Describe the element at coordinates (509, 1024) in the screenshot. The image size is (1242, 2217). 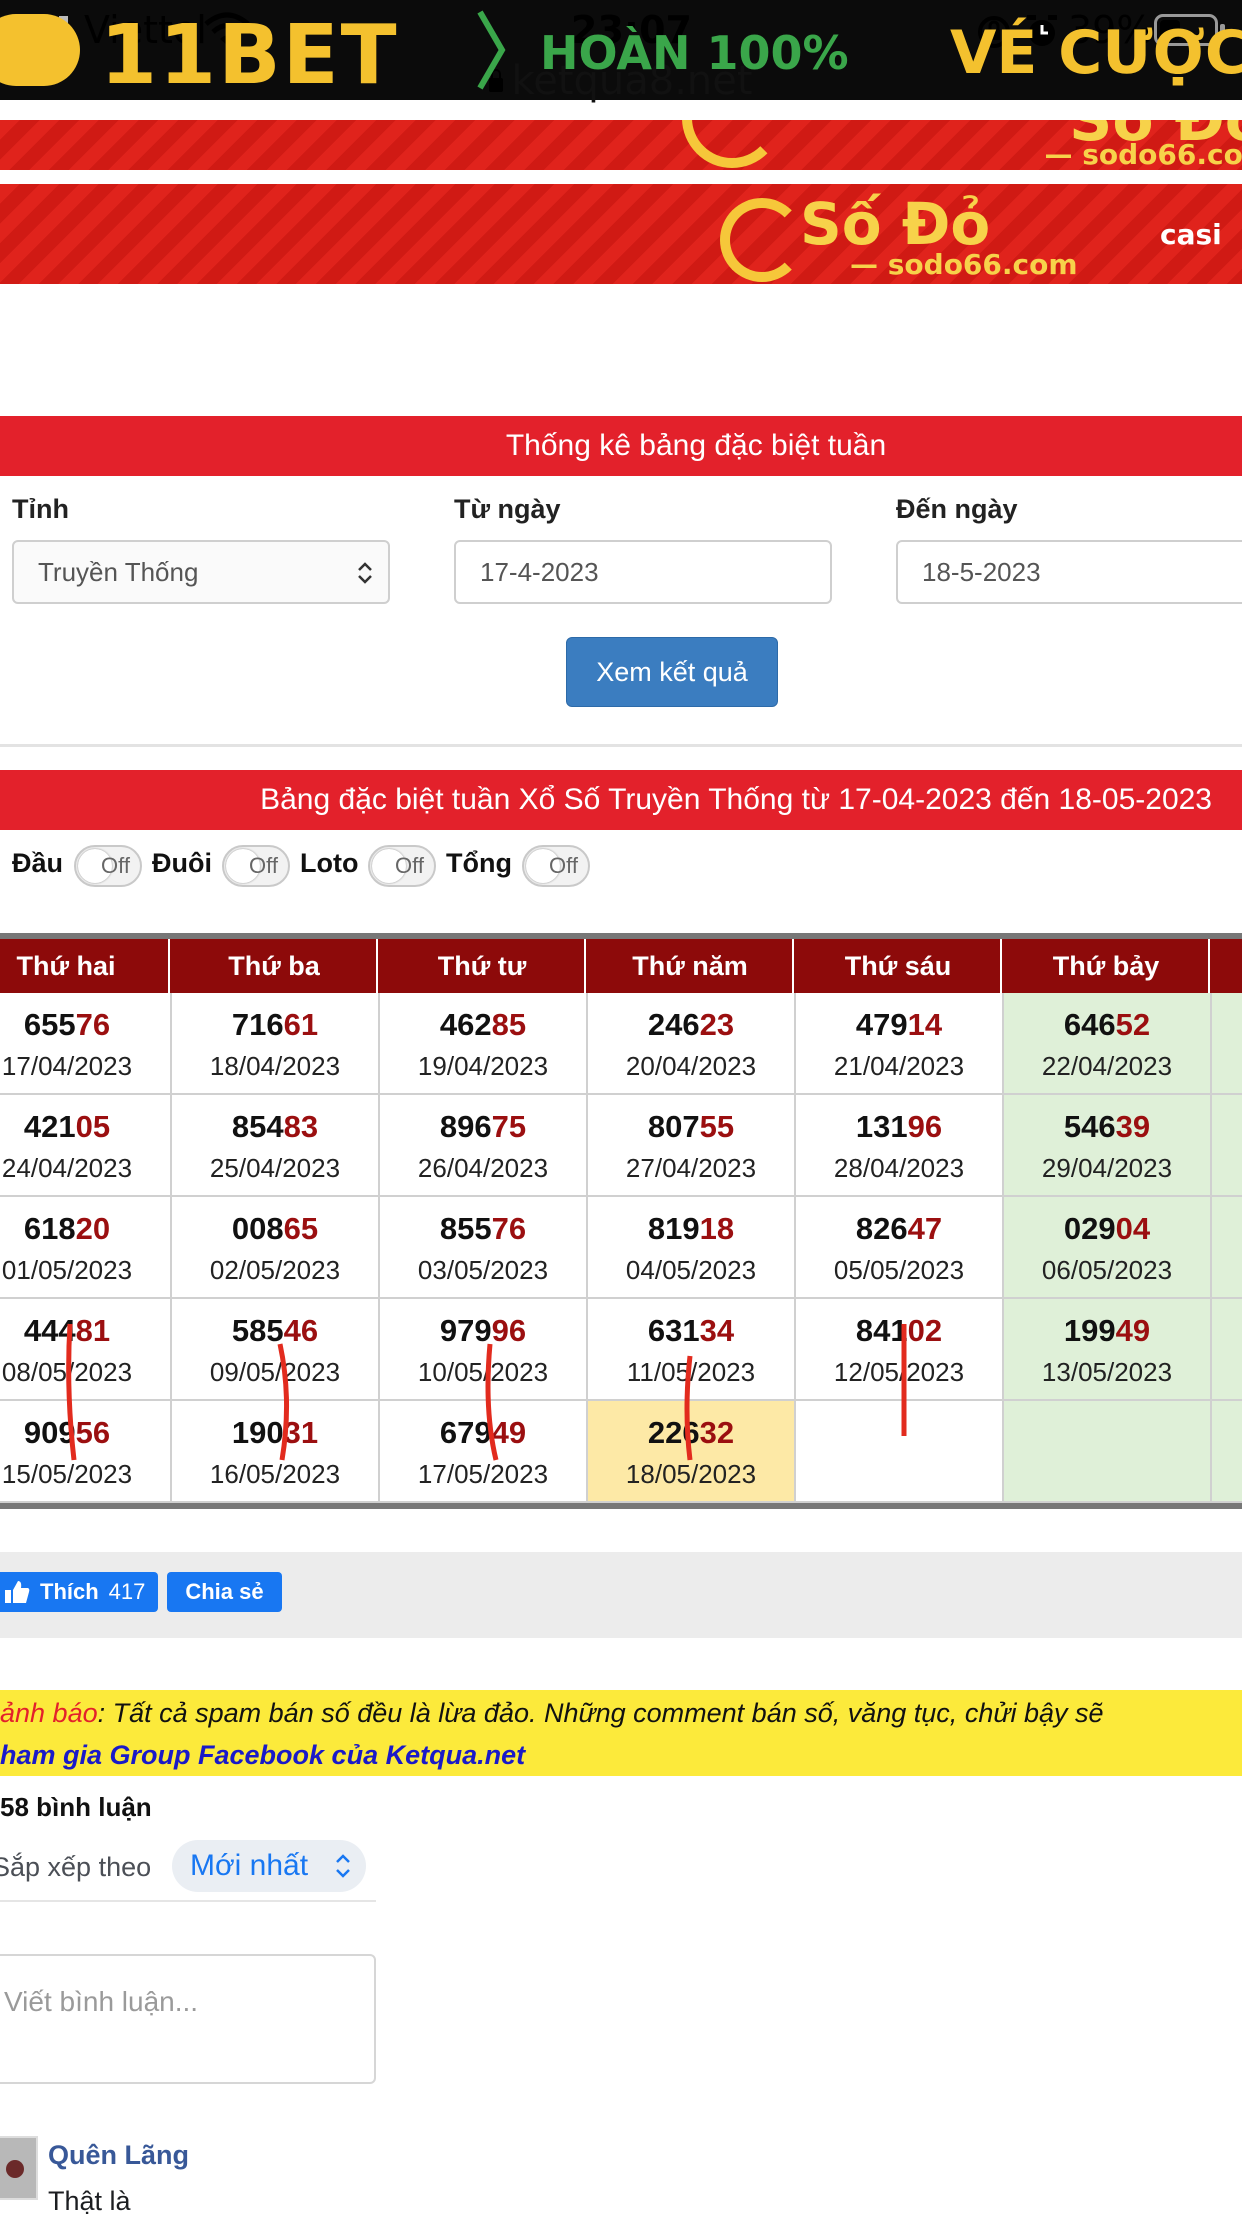
I see `number-tail: 85` at that location.